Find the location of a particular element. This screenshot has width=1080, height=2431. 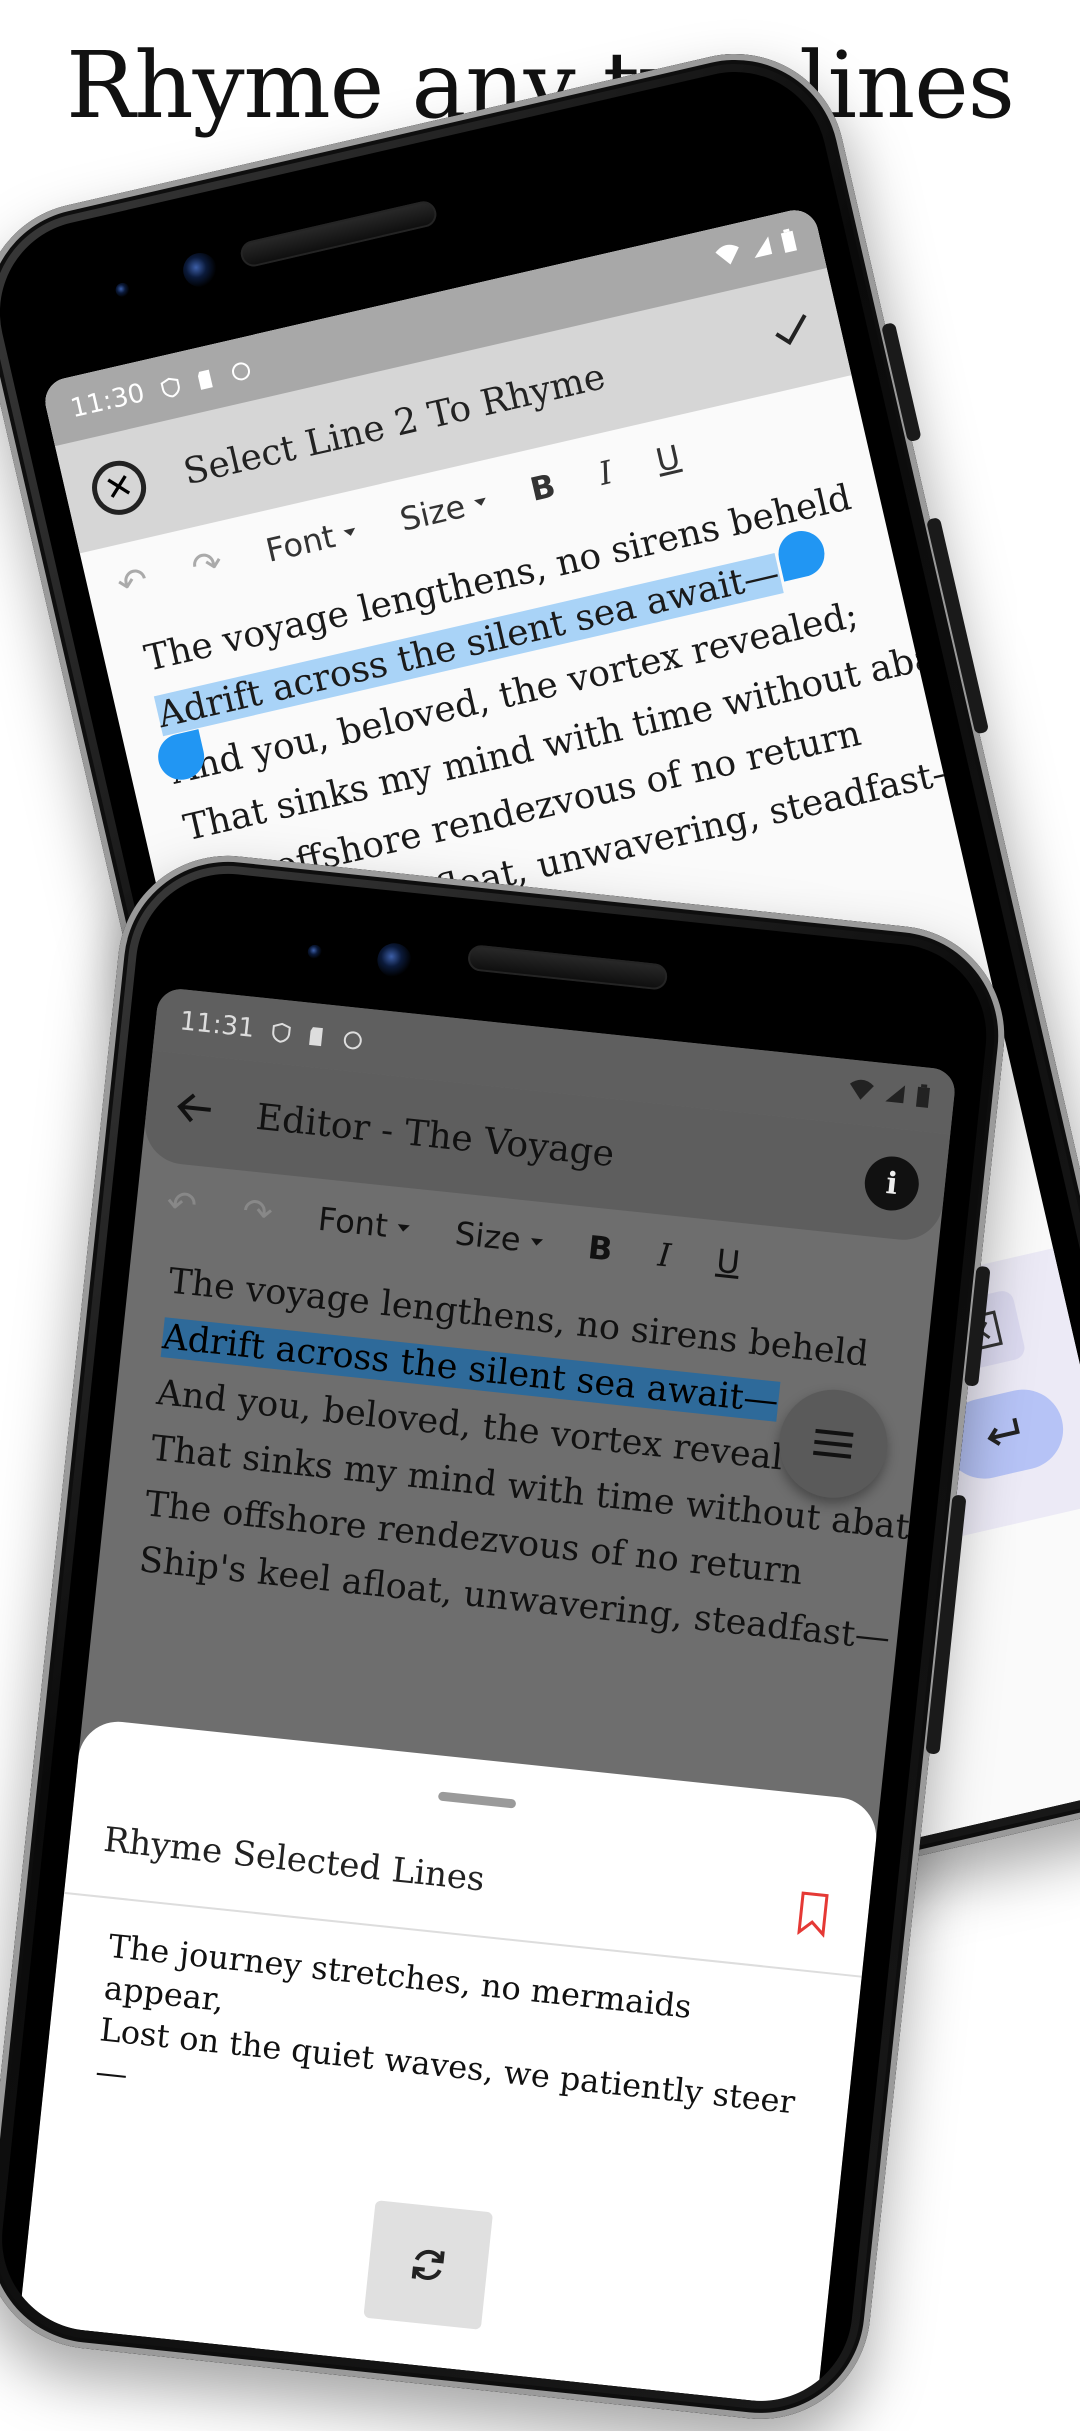

info-icon: i is located at coordinates (892, 1183).